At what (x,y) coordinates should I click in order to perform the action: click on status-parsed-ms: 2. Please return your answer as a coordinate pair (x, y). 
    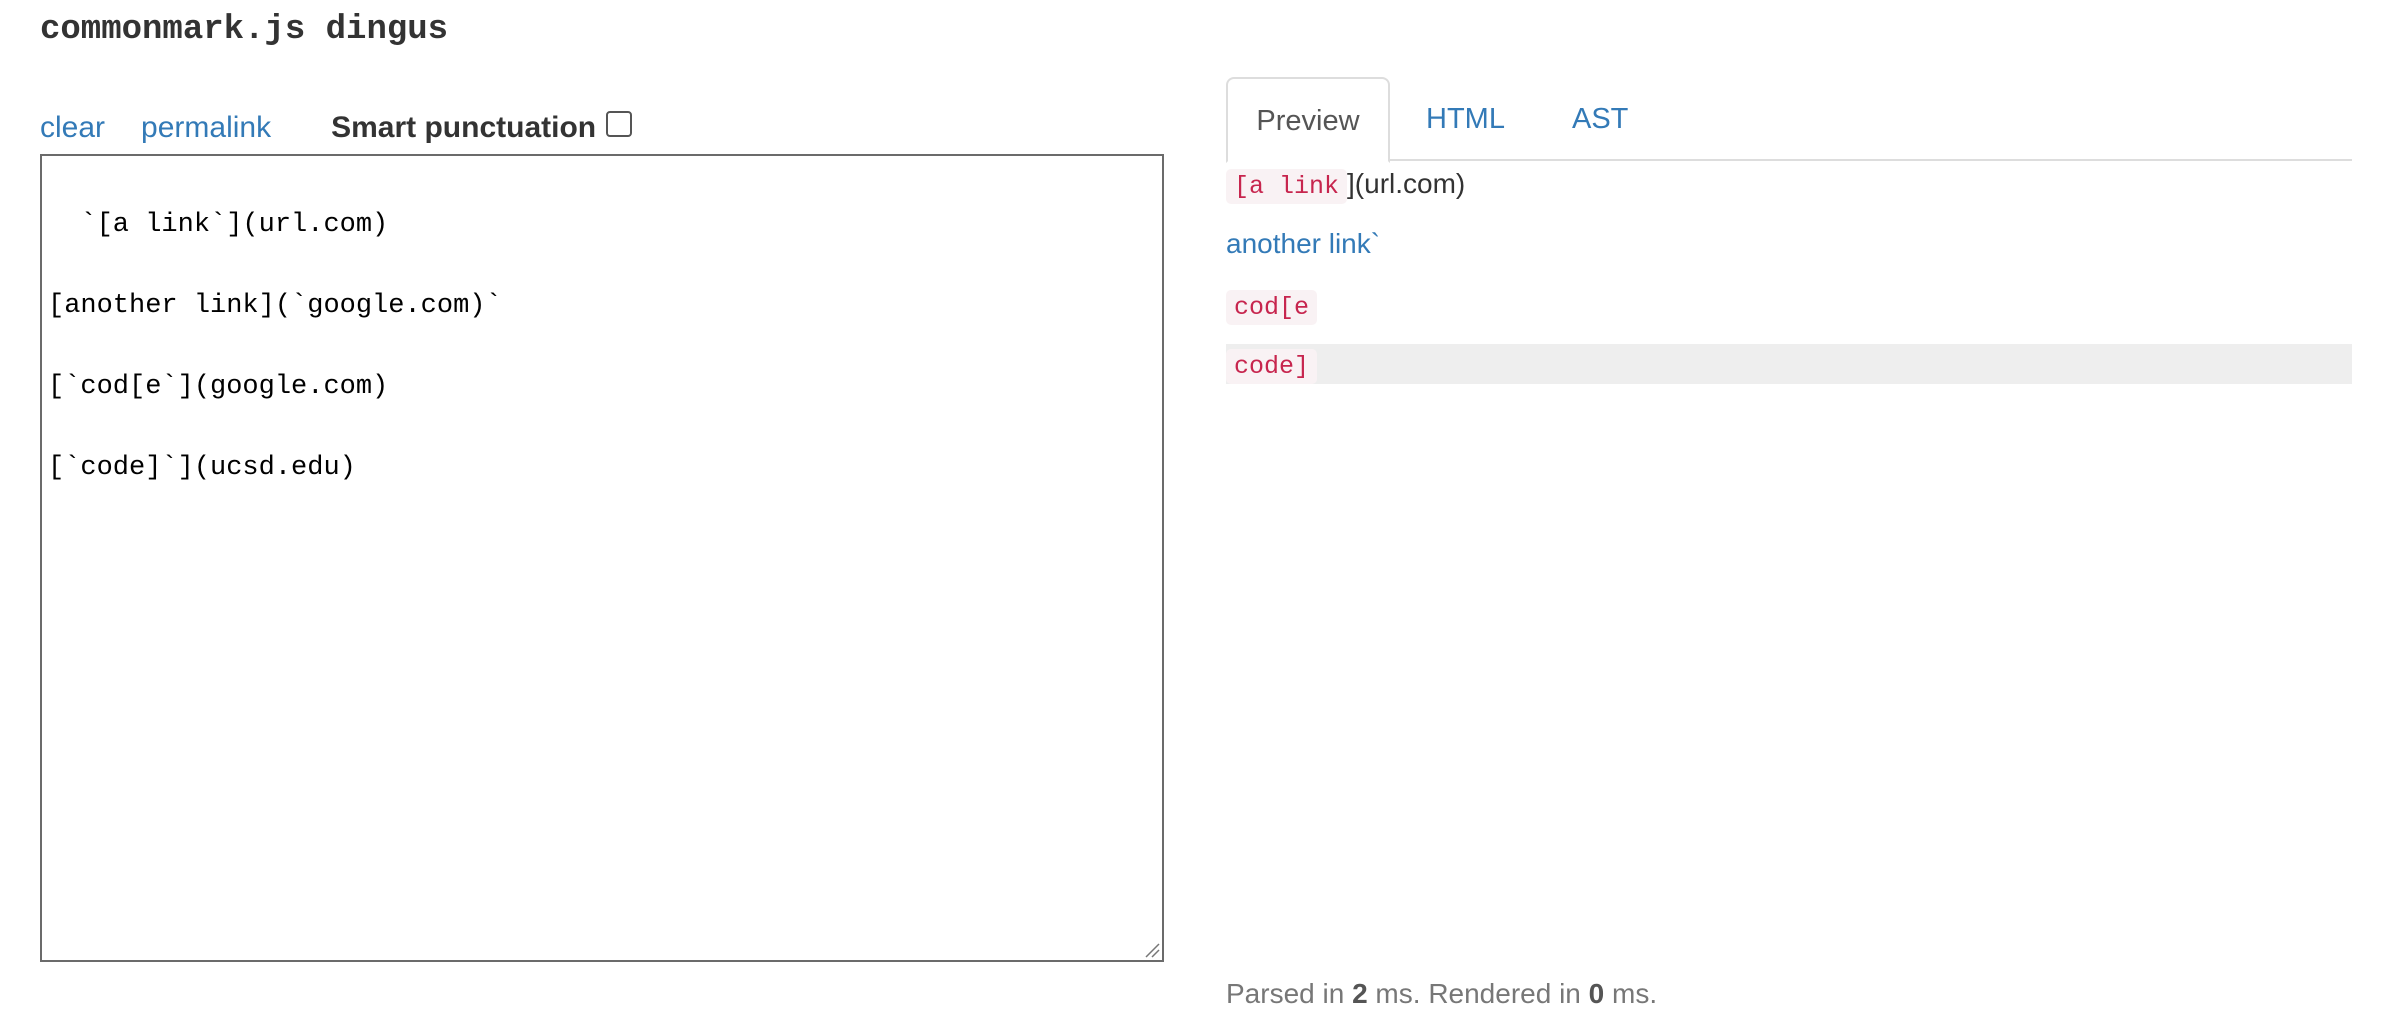
    Looking at the image, I should click on (1360, 993).